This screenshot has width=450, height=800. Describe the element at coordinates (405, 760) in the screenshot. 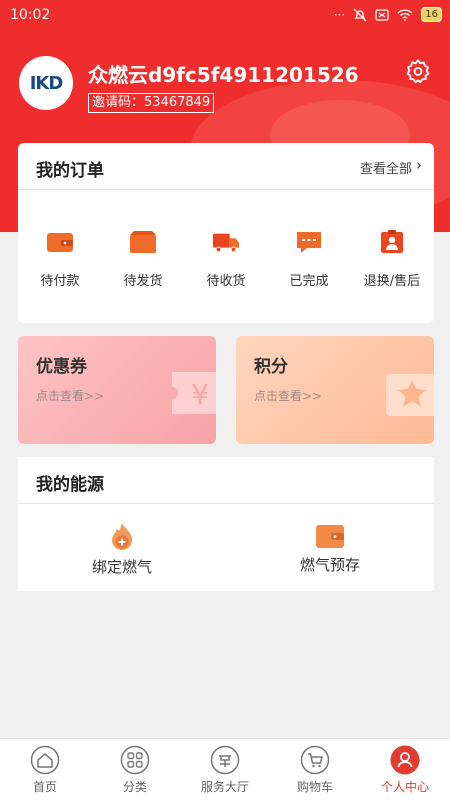

I see `profile-icon` at that location.